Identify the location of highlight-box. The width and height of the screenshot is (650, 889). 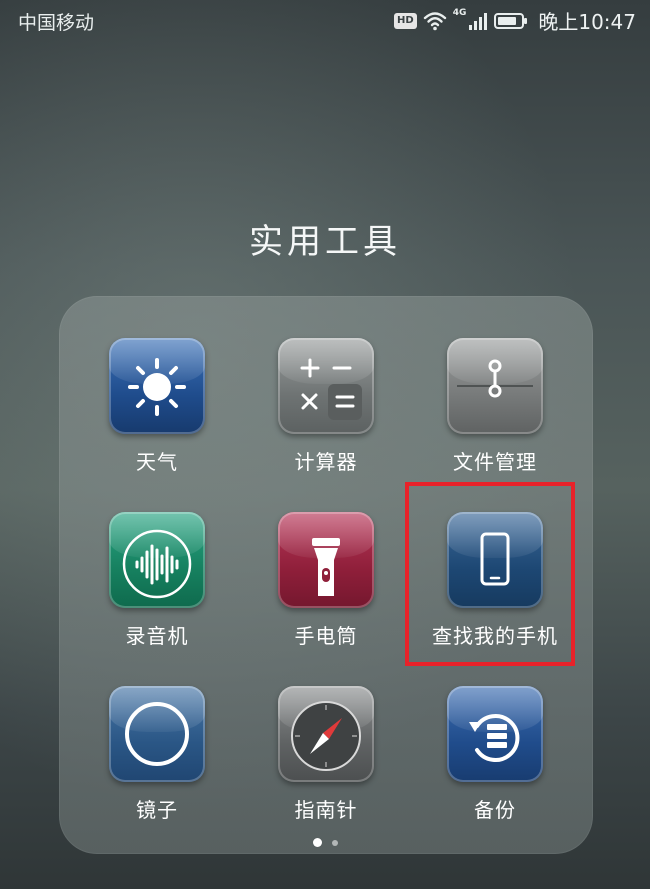
(490, 574).